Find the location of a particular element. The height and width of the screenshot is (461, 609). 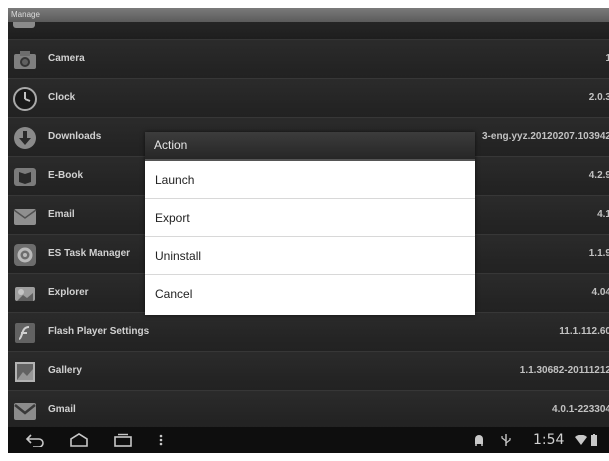

task-manager-icon is located at coordinates (25, 255).